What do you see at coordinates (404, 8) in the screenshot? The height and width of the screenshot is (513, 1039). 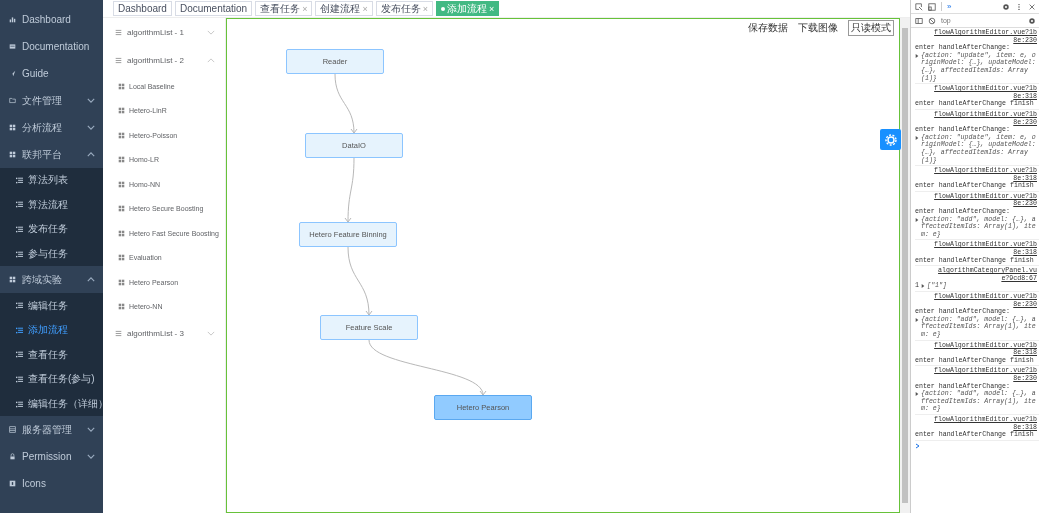 I see `tab: 发布任务 ×` at bounding box center [404, 8].